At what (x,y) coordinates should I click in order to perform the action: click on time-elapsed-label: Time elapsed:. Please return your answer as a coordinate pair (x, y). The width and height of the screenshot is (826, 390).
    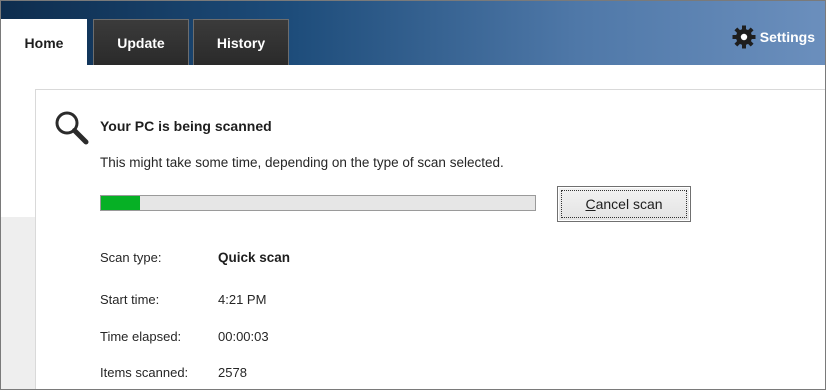
    Looking at the image, I should click on (141, 336).